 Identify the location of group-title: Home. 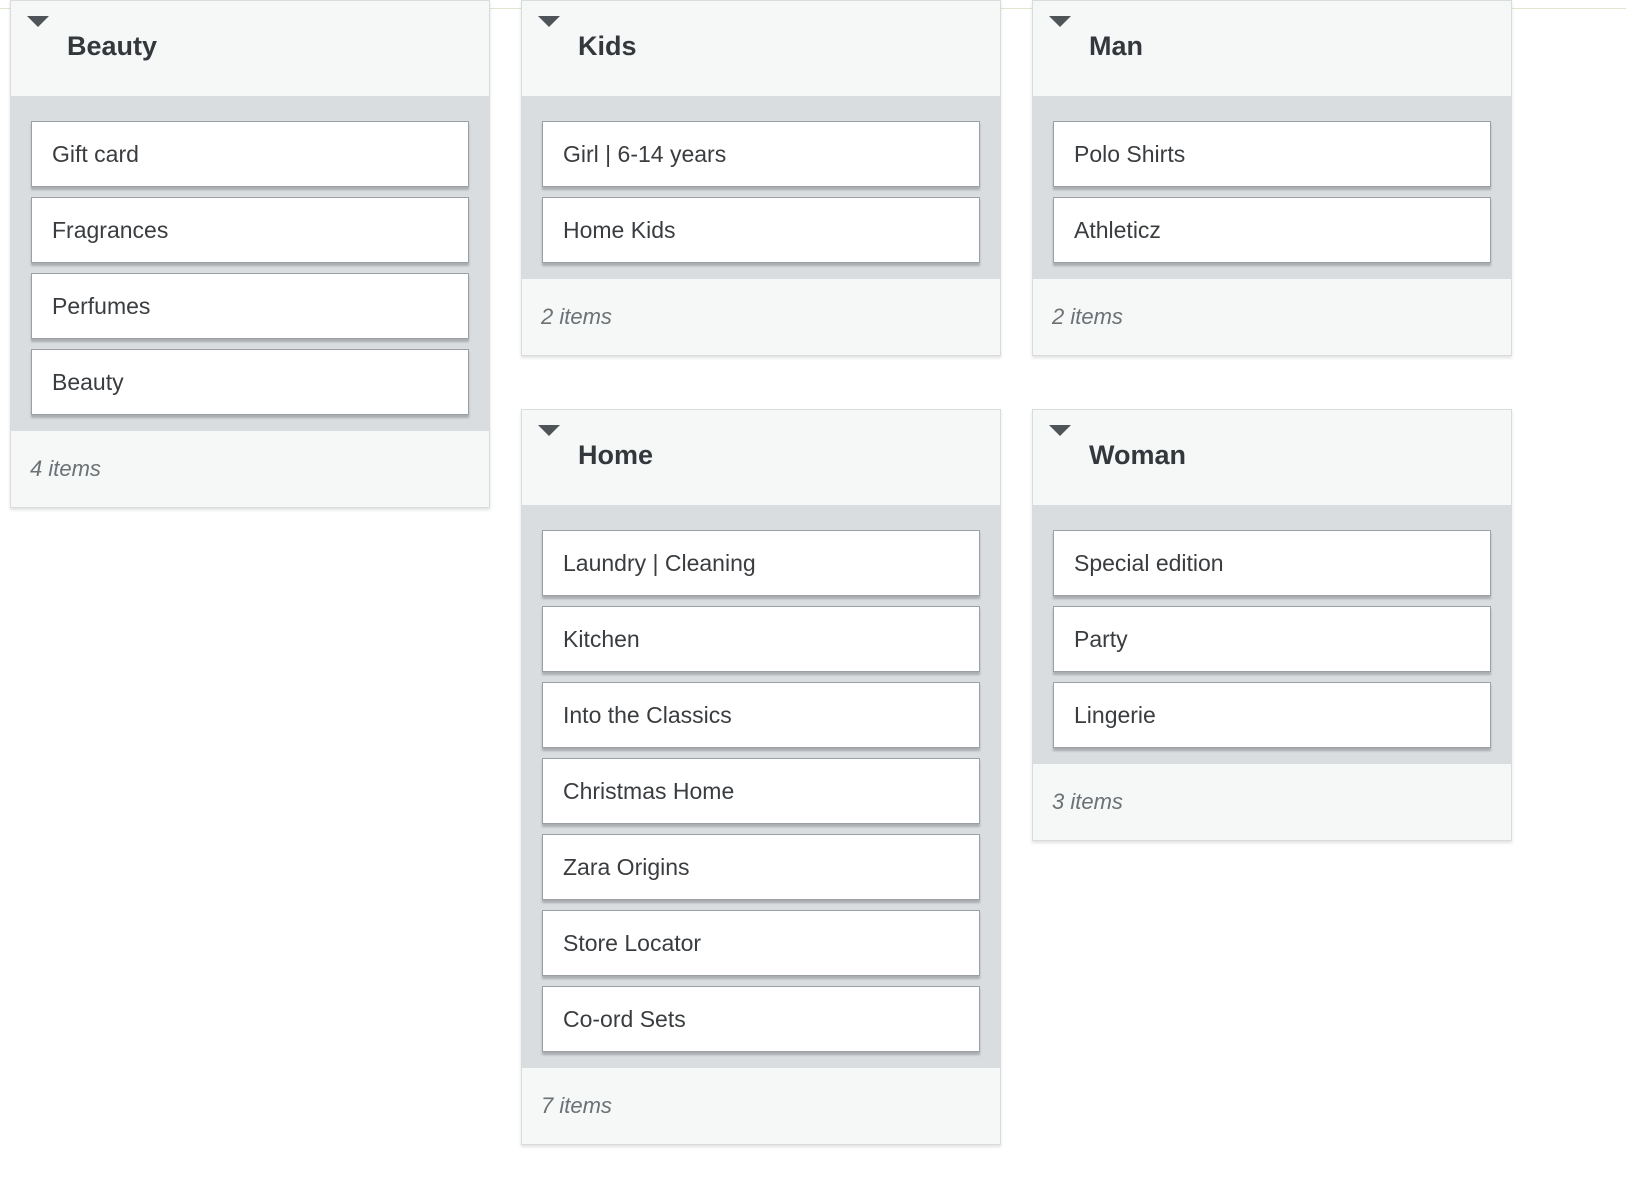
(616, 455).